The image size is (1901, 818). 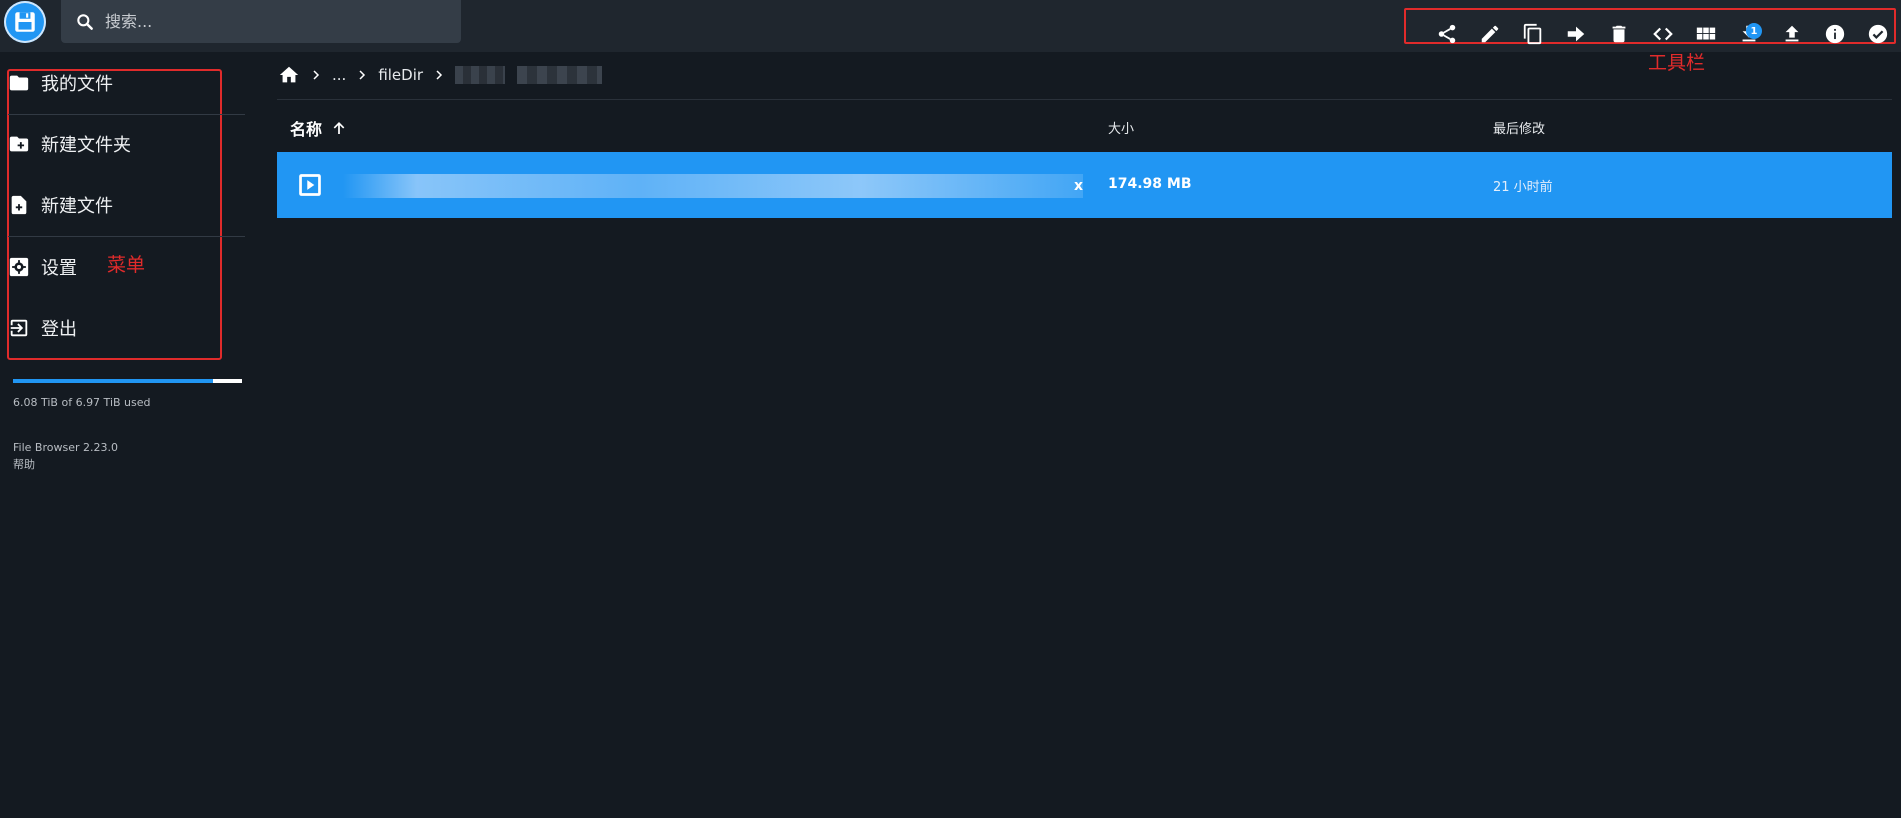 I want to click on download-count-badge: 1, so click(x=1754, y=31).